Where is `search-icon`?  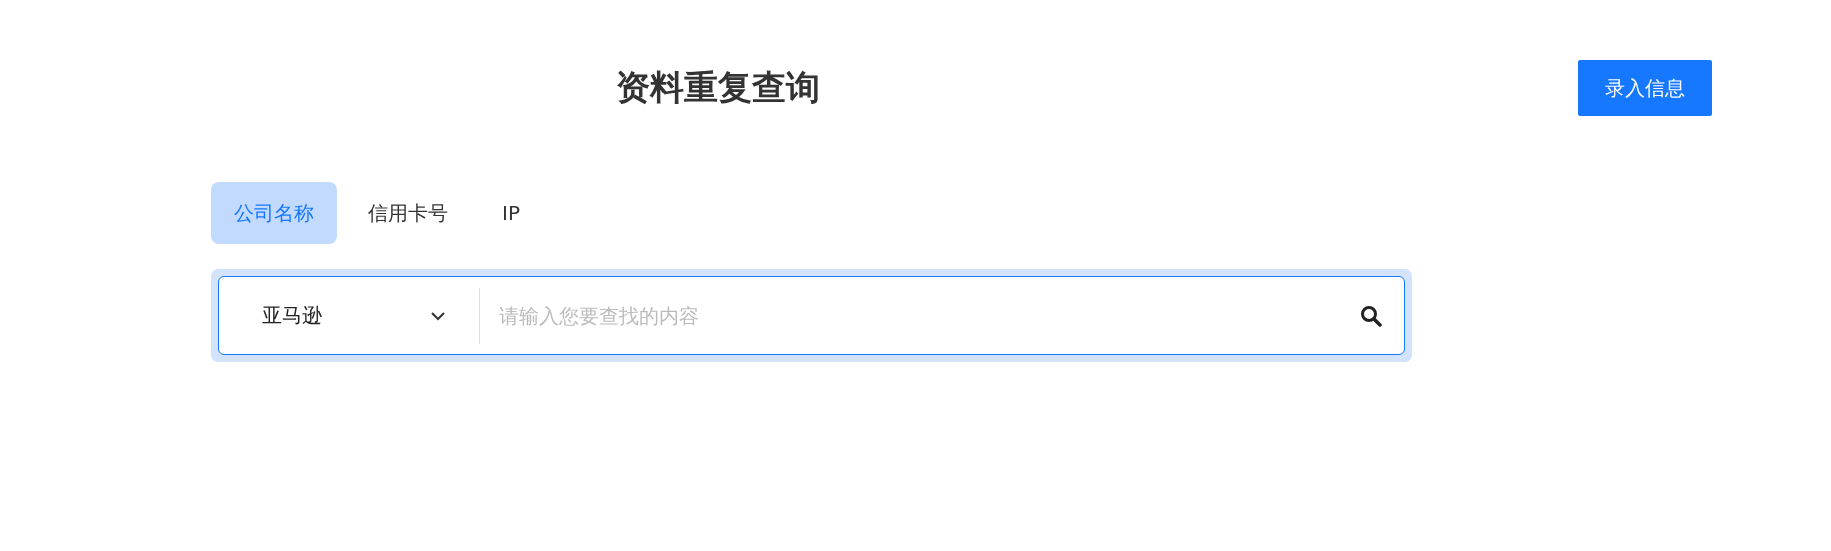
search-icon is located at coordinates (1371, 315).